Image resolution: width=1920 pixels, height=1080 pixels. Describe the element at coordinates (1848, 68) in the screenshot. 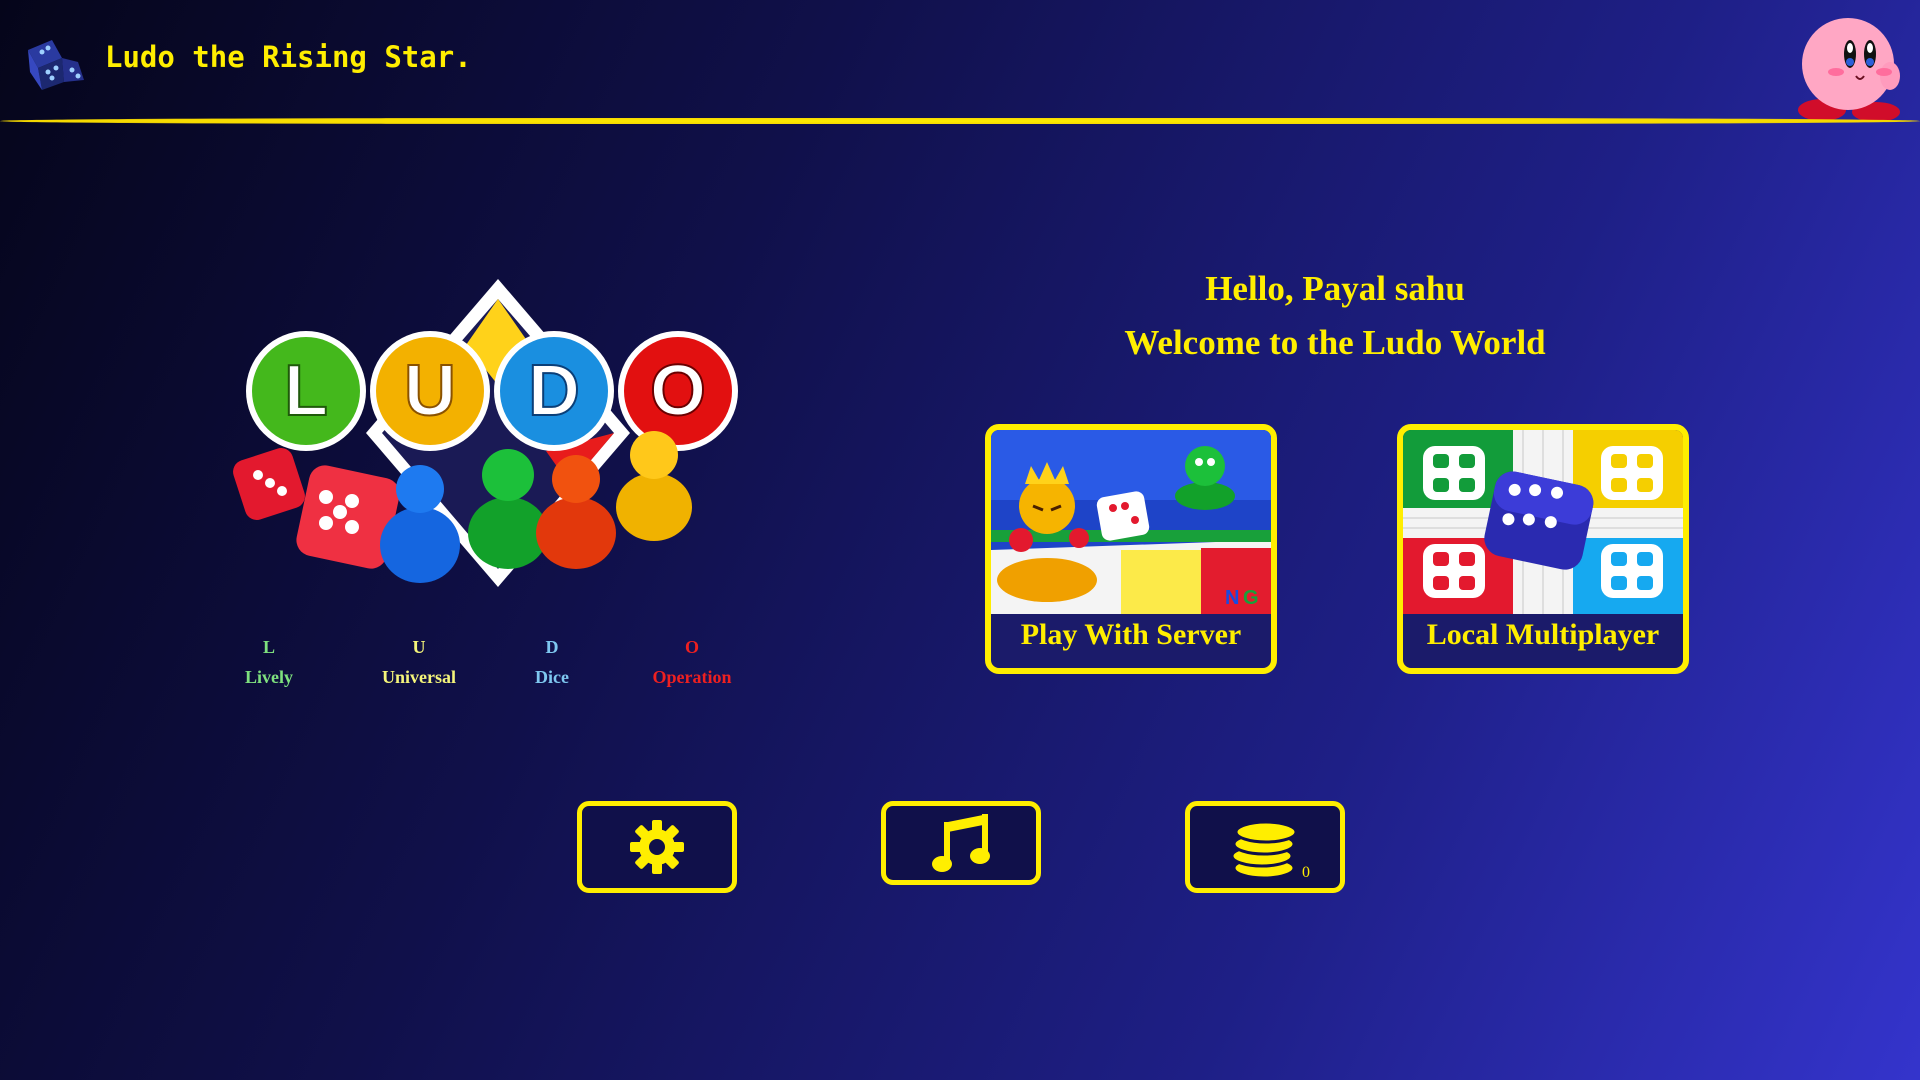

I see `kirby-avatar-icon` at that location.